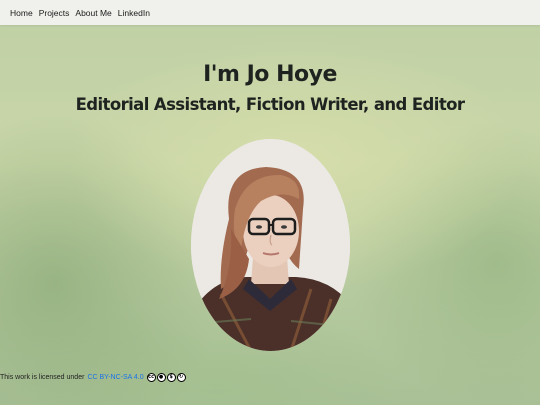  I want to click on cc-icons: cc ● $ ↻, so click(166, 377).